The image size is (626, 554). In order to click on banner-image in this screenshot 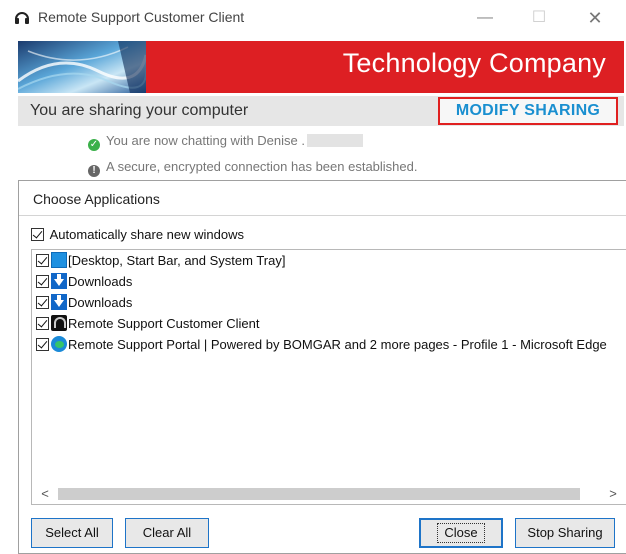, I will do `click(82, 67)`.